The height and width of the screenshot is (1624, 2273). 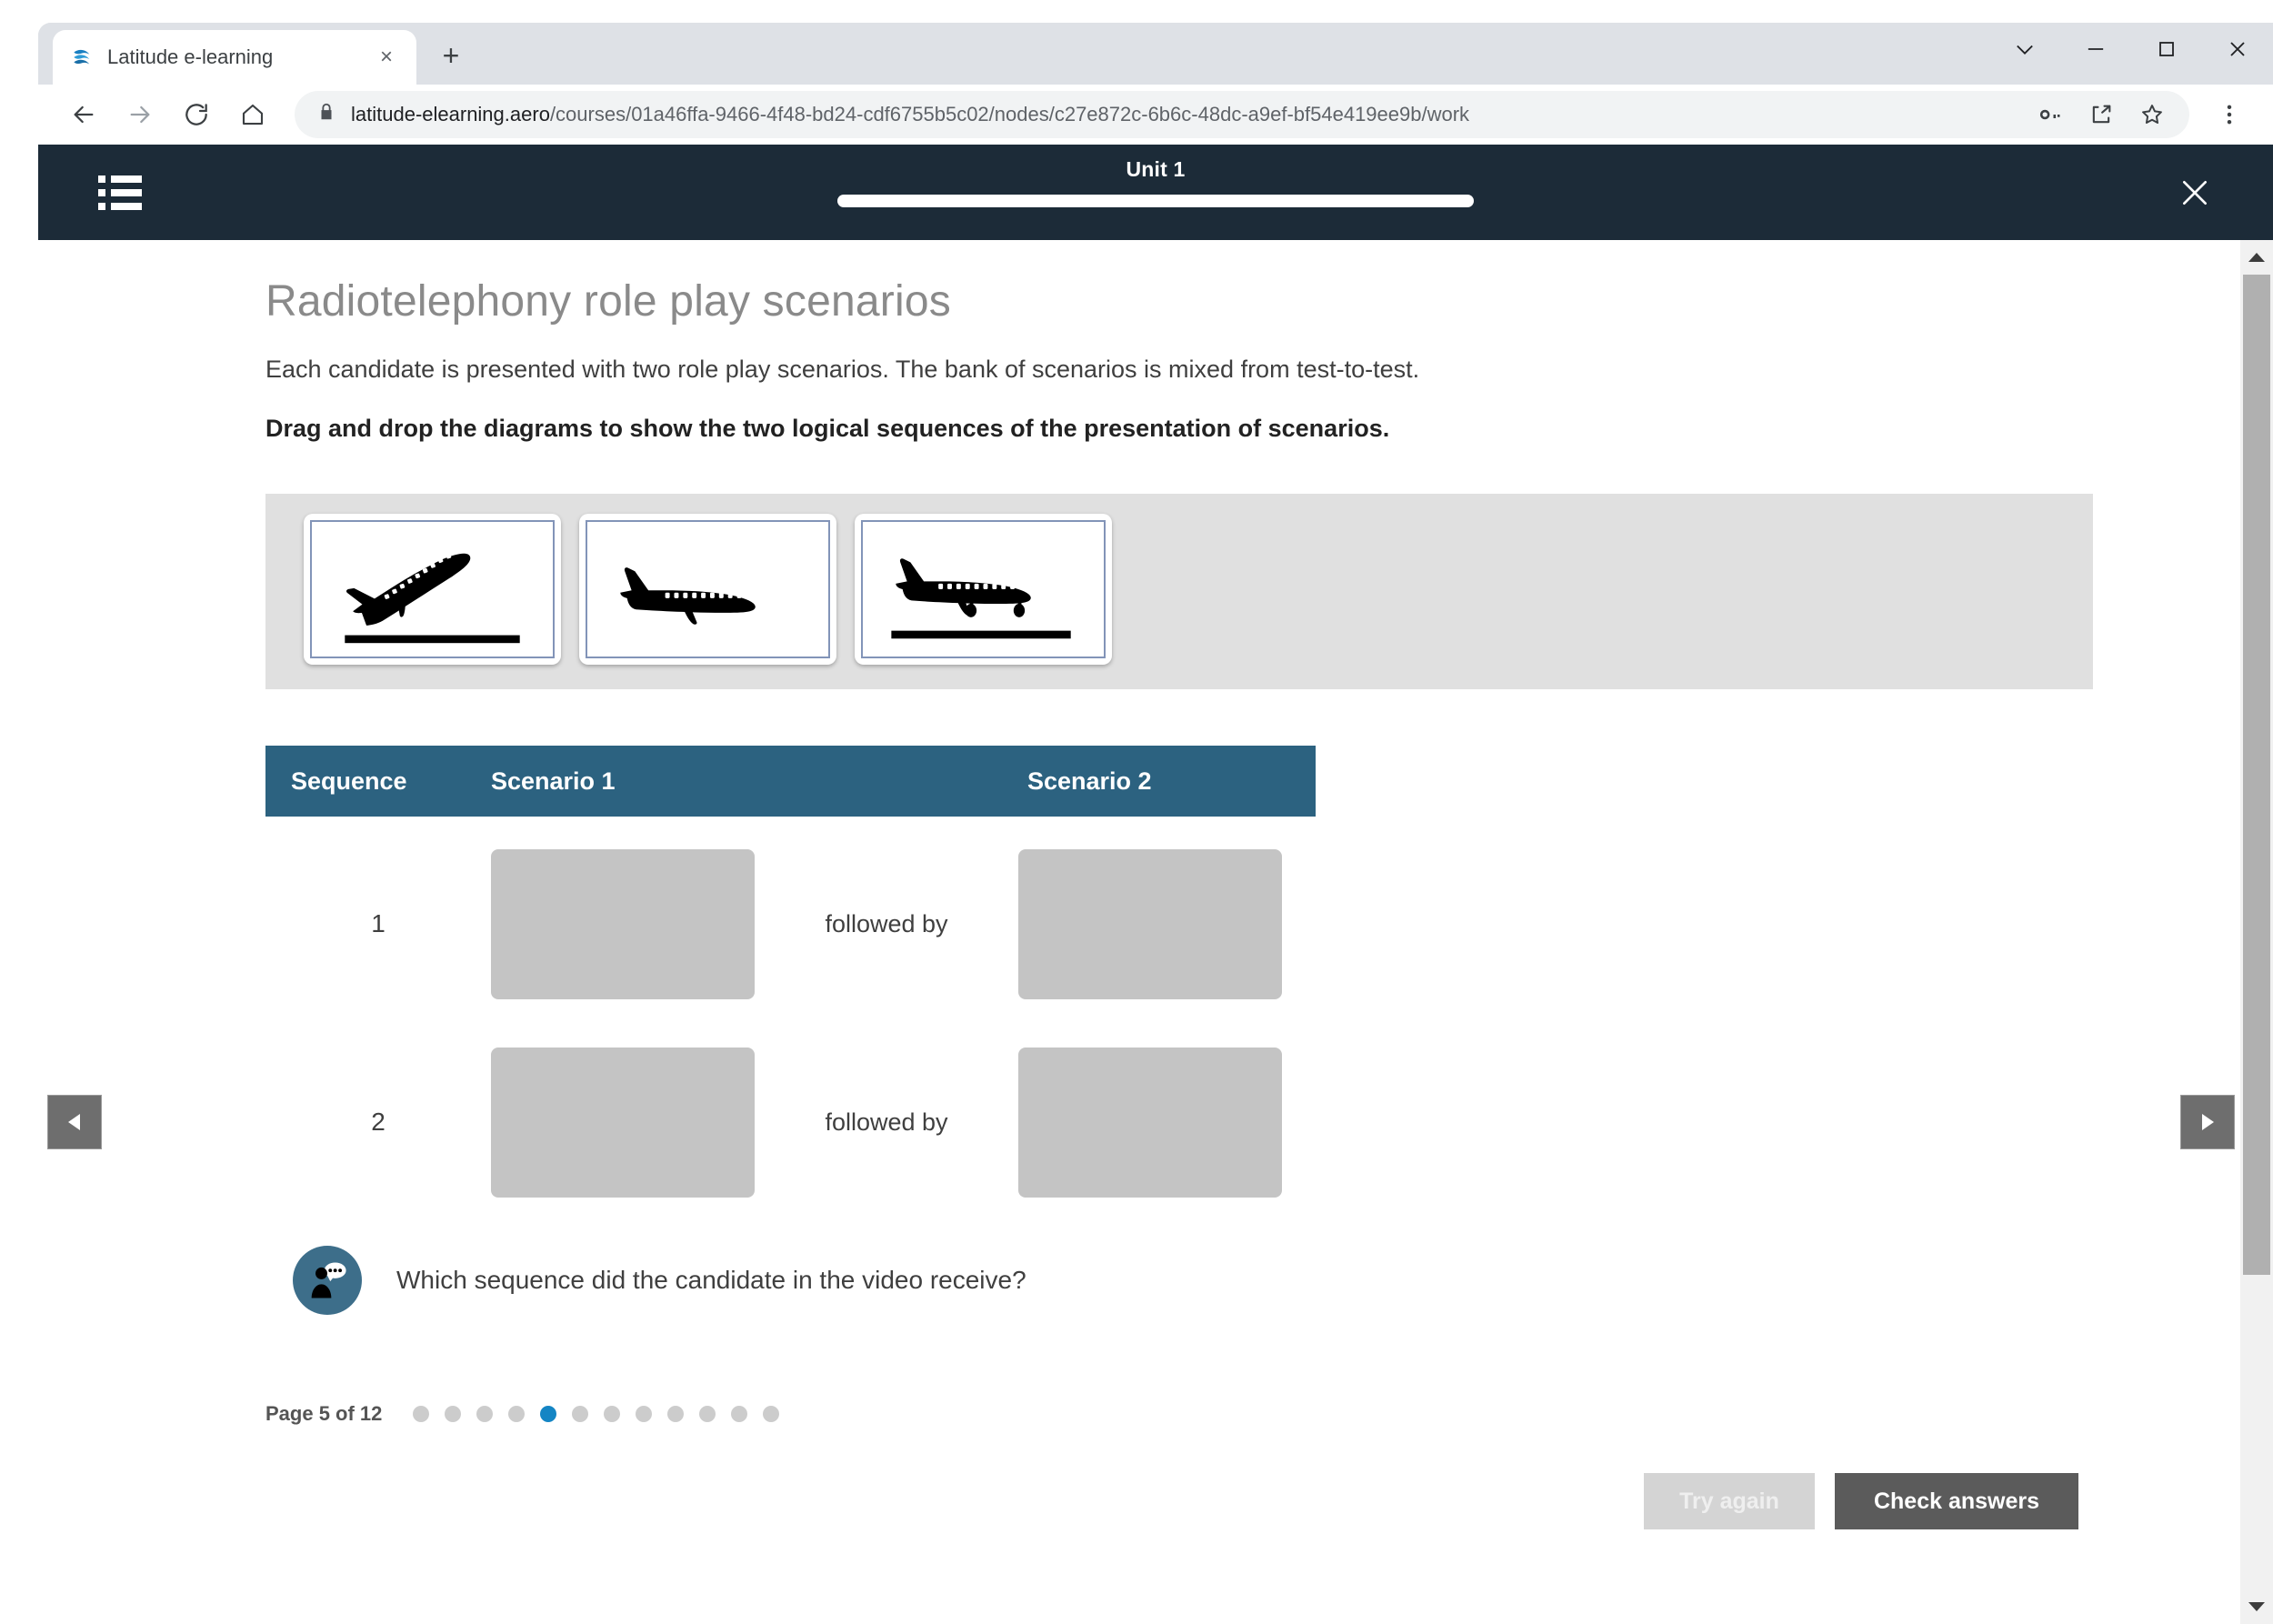 What do you see at coordinates (378, 1122) in the screenshot?
I see `sequence-number: 2` at bounding box center [378, 1122].